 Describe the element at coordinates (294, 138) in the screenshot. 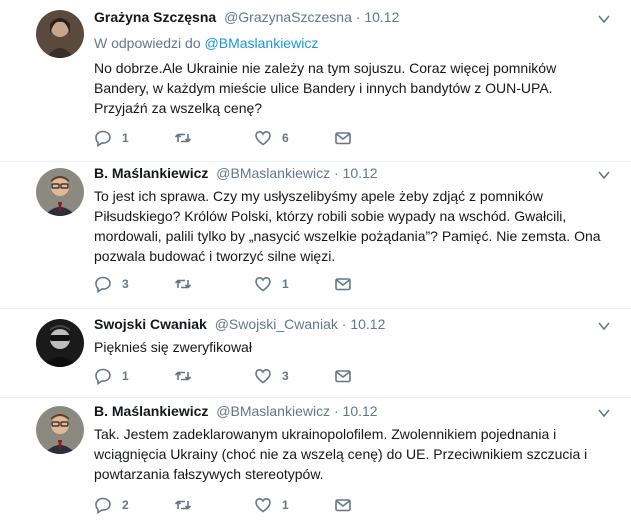

I see `like-button: 6` at that location.